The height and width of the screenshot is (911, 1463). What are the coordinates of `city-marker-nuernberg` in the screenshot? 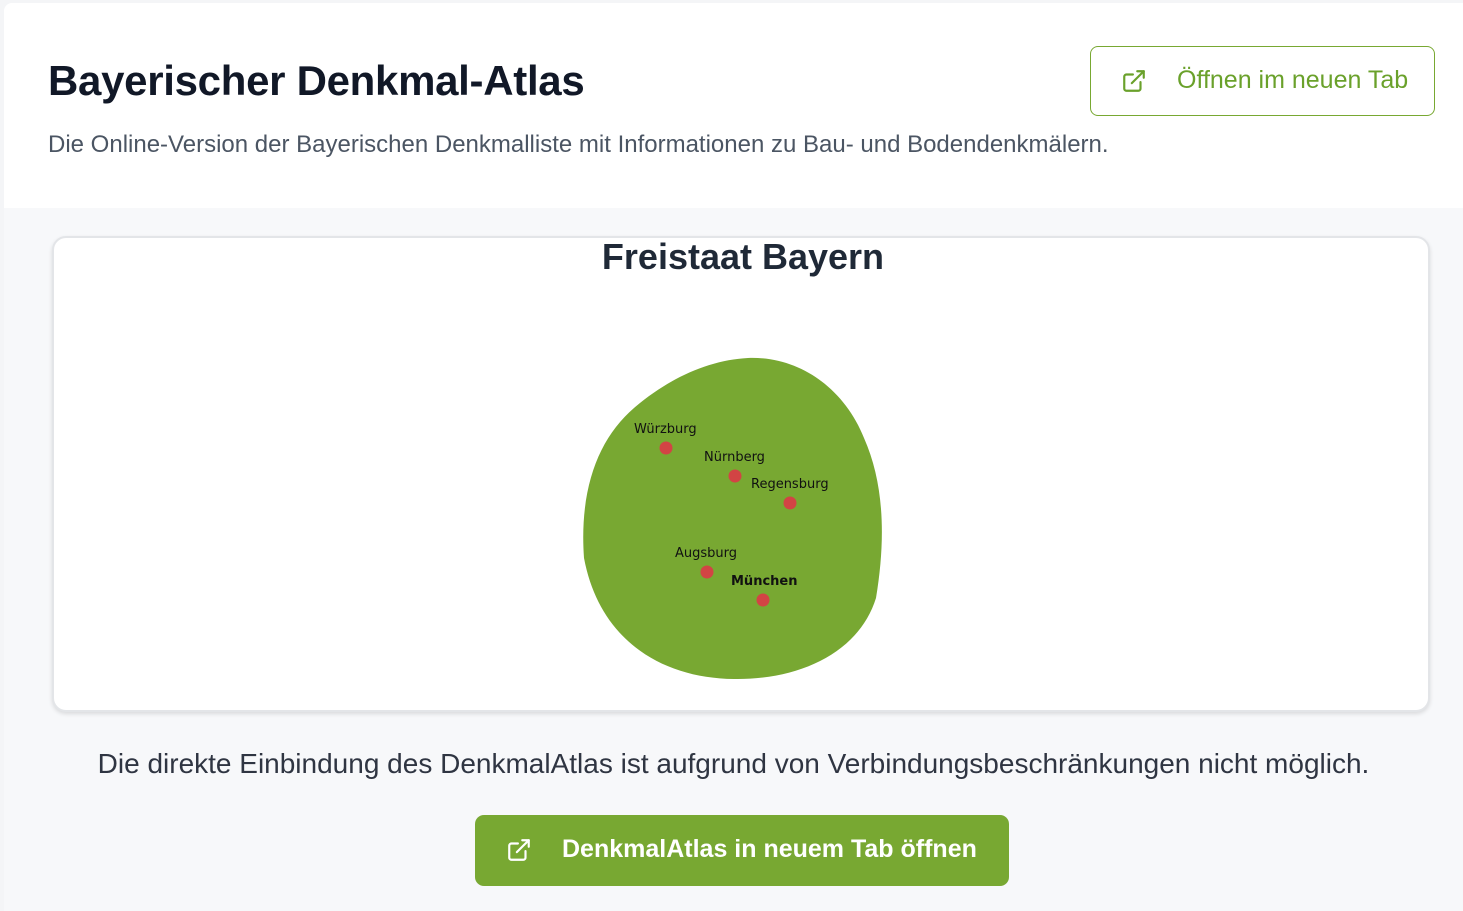 It's located at (735, 476).